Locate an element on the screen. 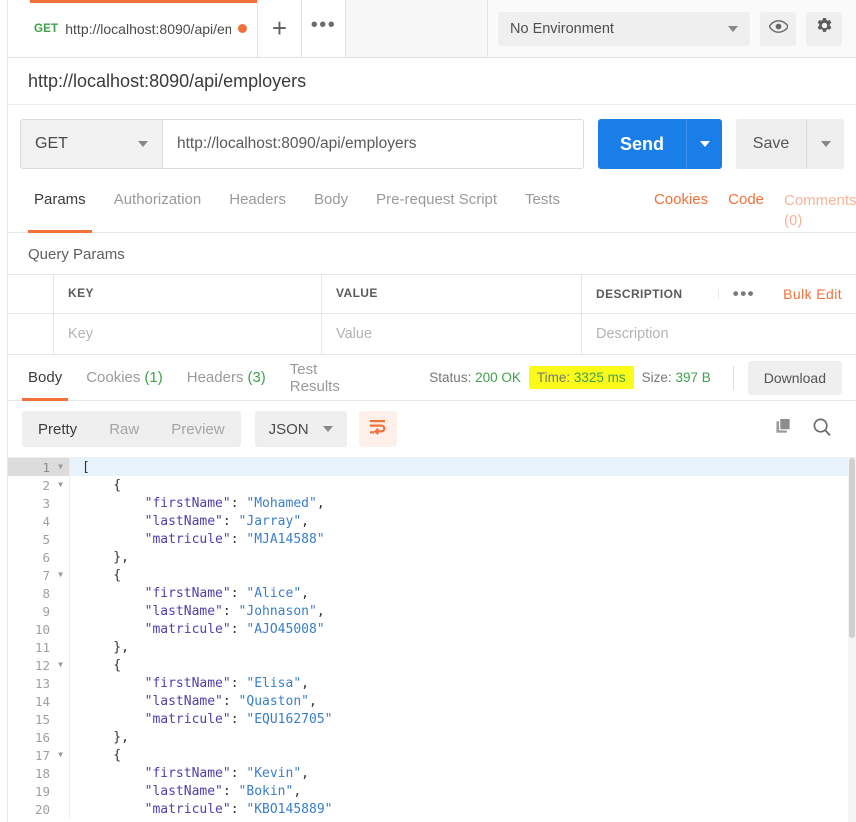  copy-icon is located at coordinates (784, 429).